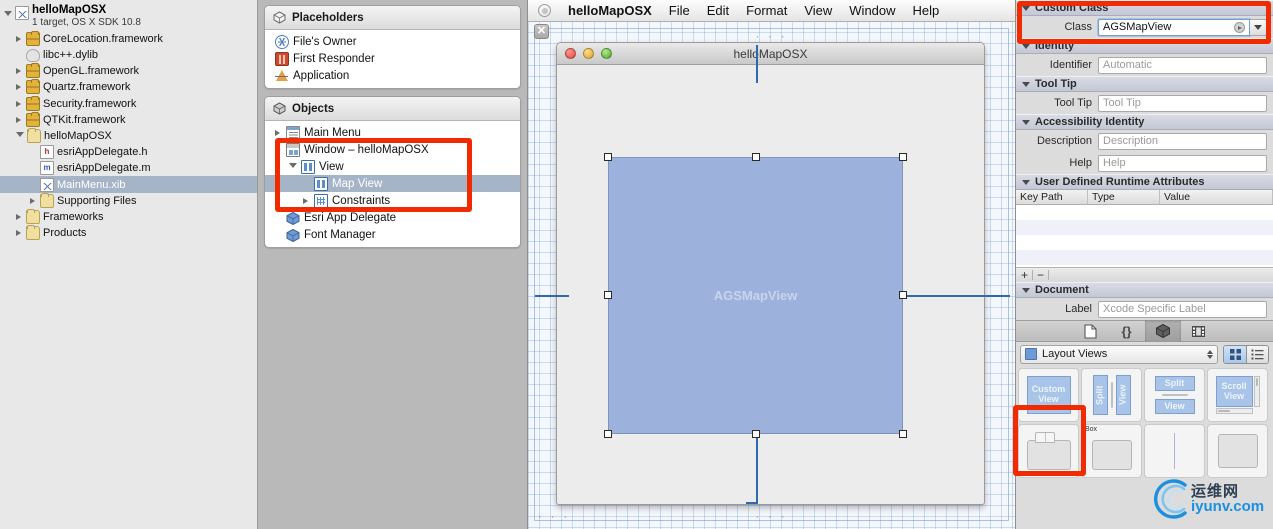 The height and width of the screenshot is (529, 1273). What do you see at coordinates (128, 103) in the screenshot?
I see `navigator-item-security-framework: Security.framework` at bounding box center [128, 103].